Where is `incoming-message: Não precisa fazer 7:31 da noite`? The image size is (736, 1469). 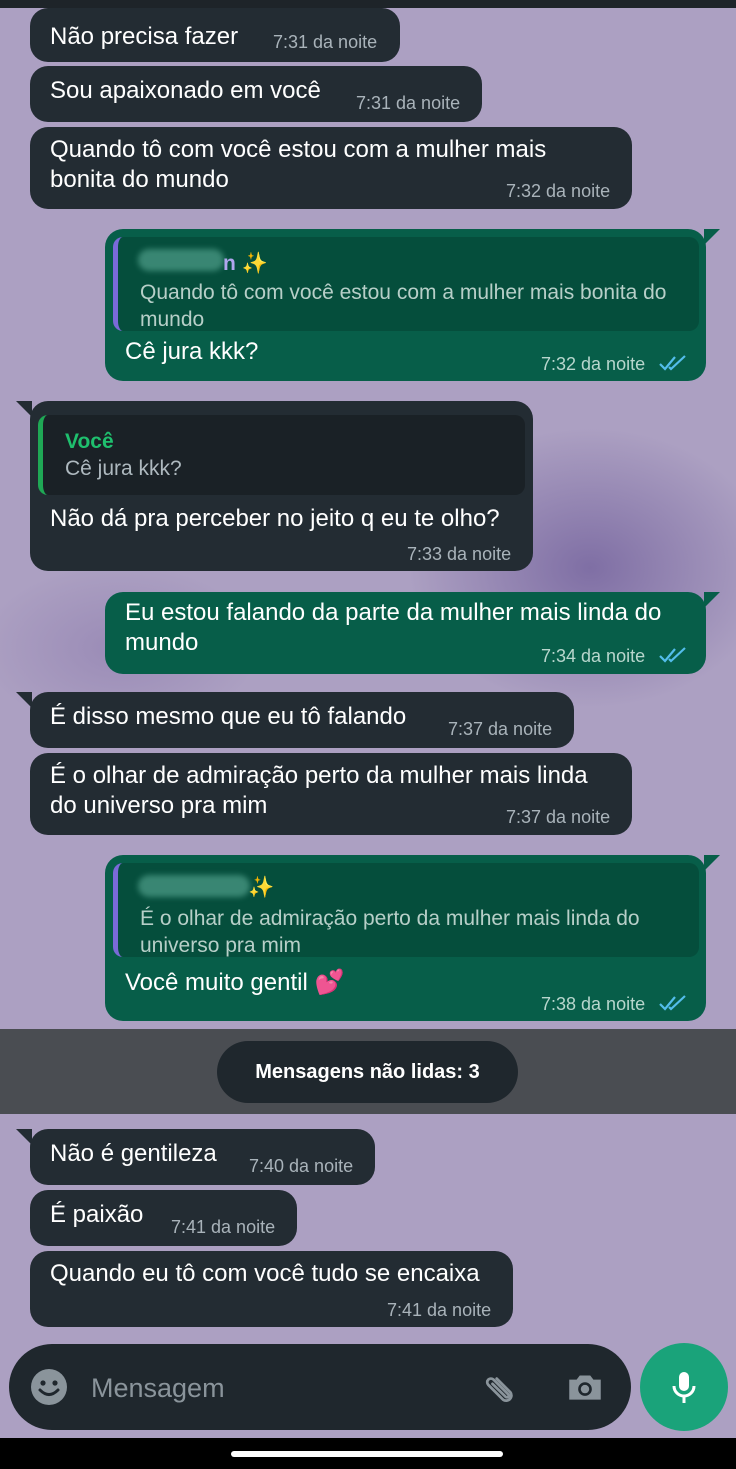
incoming-message: Não precisa fazer 7:31 da noite is located at coordinates (215, 35).